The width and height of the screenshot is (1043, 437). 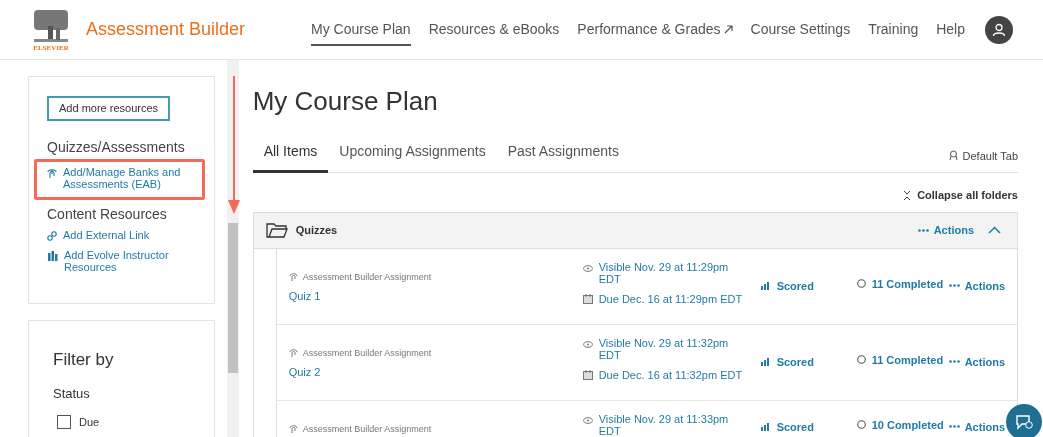 I want to click on assignment-link: Quiz 1, so click(x=435, y=296).